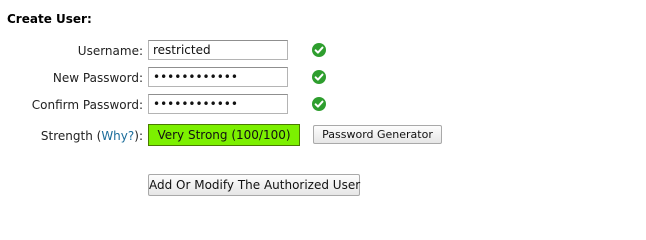  What do you see at coordinates (87, 105) in the screenshot?
I see `confirm-password-label: Confirm Password:` at bounding box center [87, 105].